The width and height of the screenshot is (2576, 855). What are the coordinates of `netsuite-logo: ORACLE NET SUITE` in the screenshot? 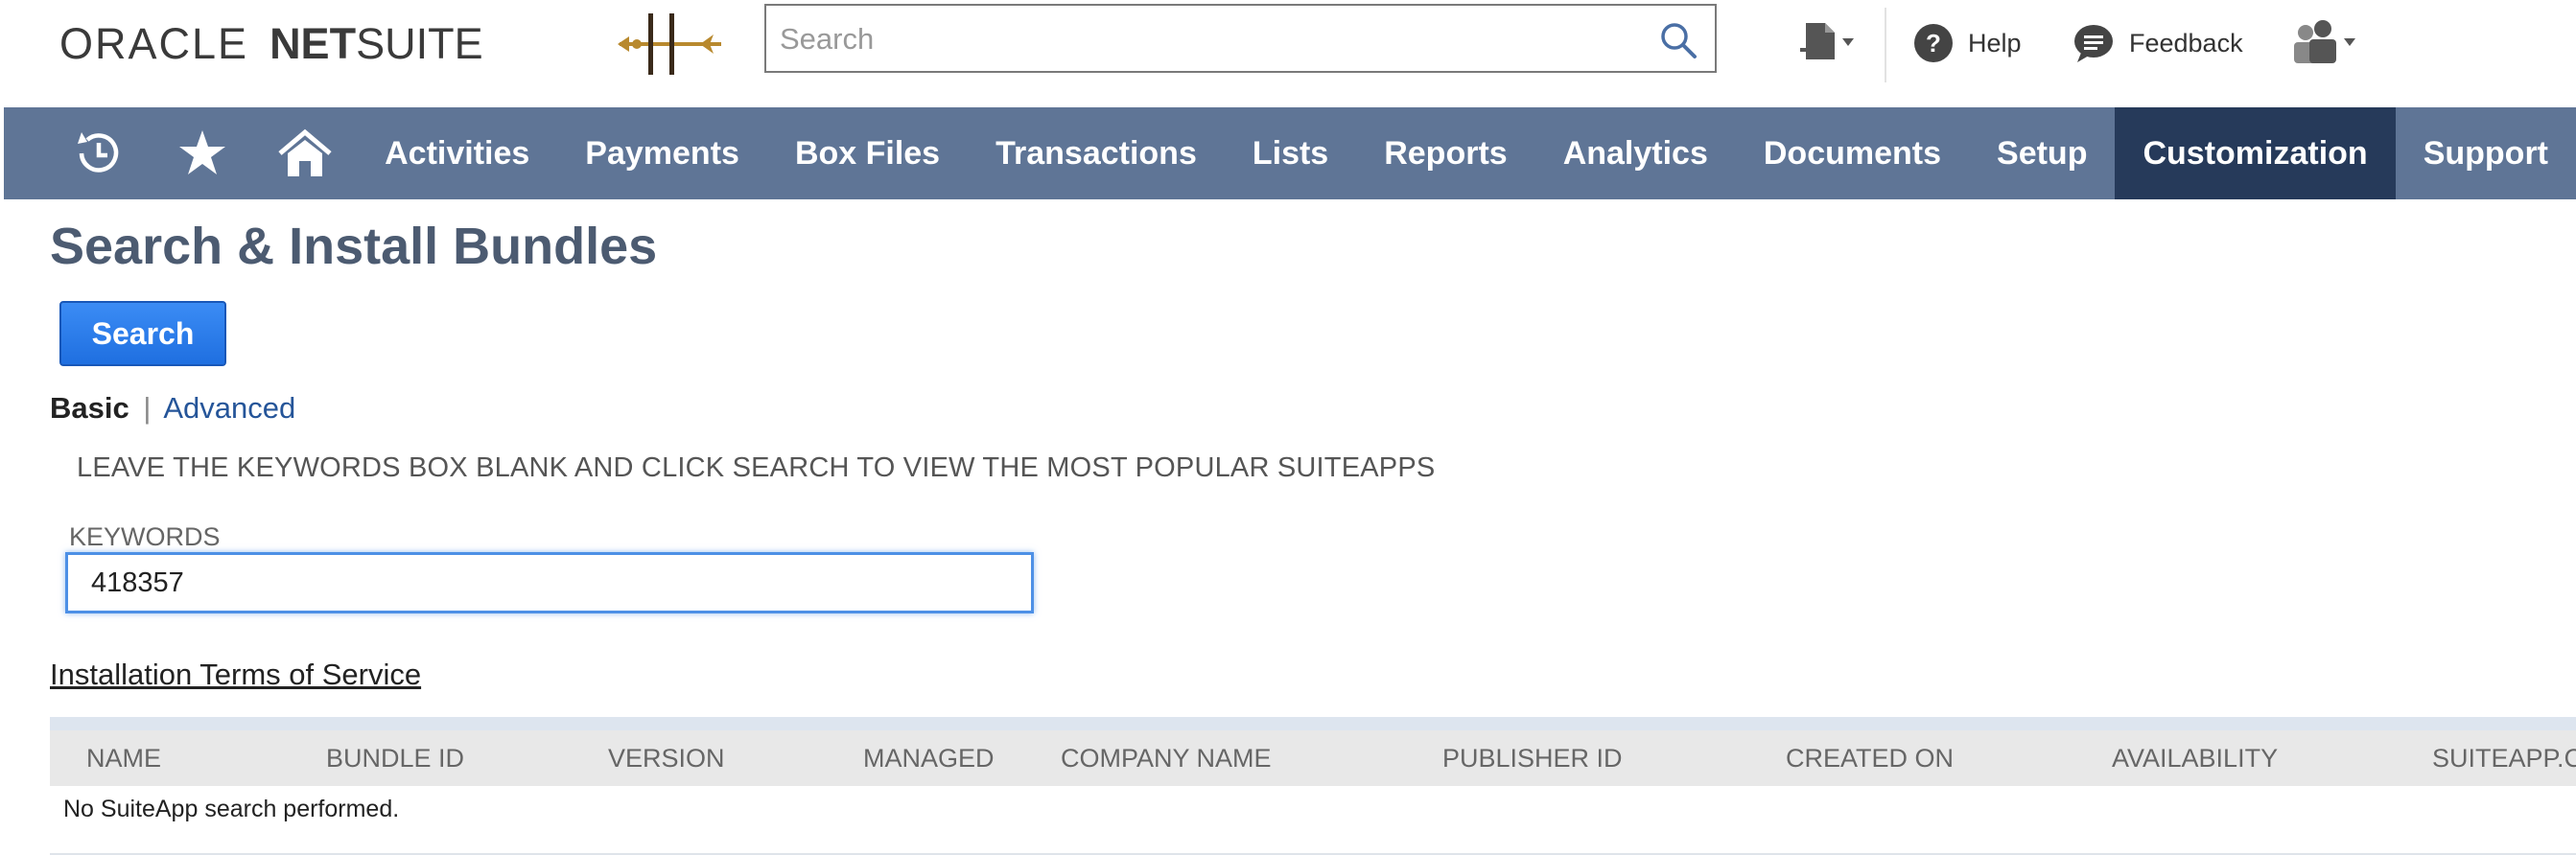 It's located at (271, 44).